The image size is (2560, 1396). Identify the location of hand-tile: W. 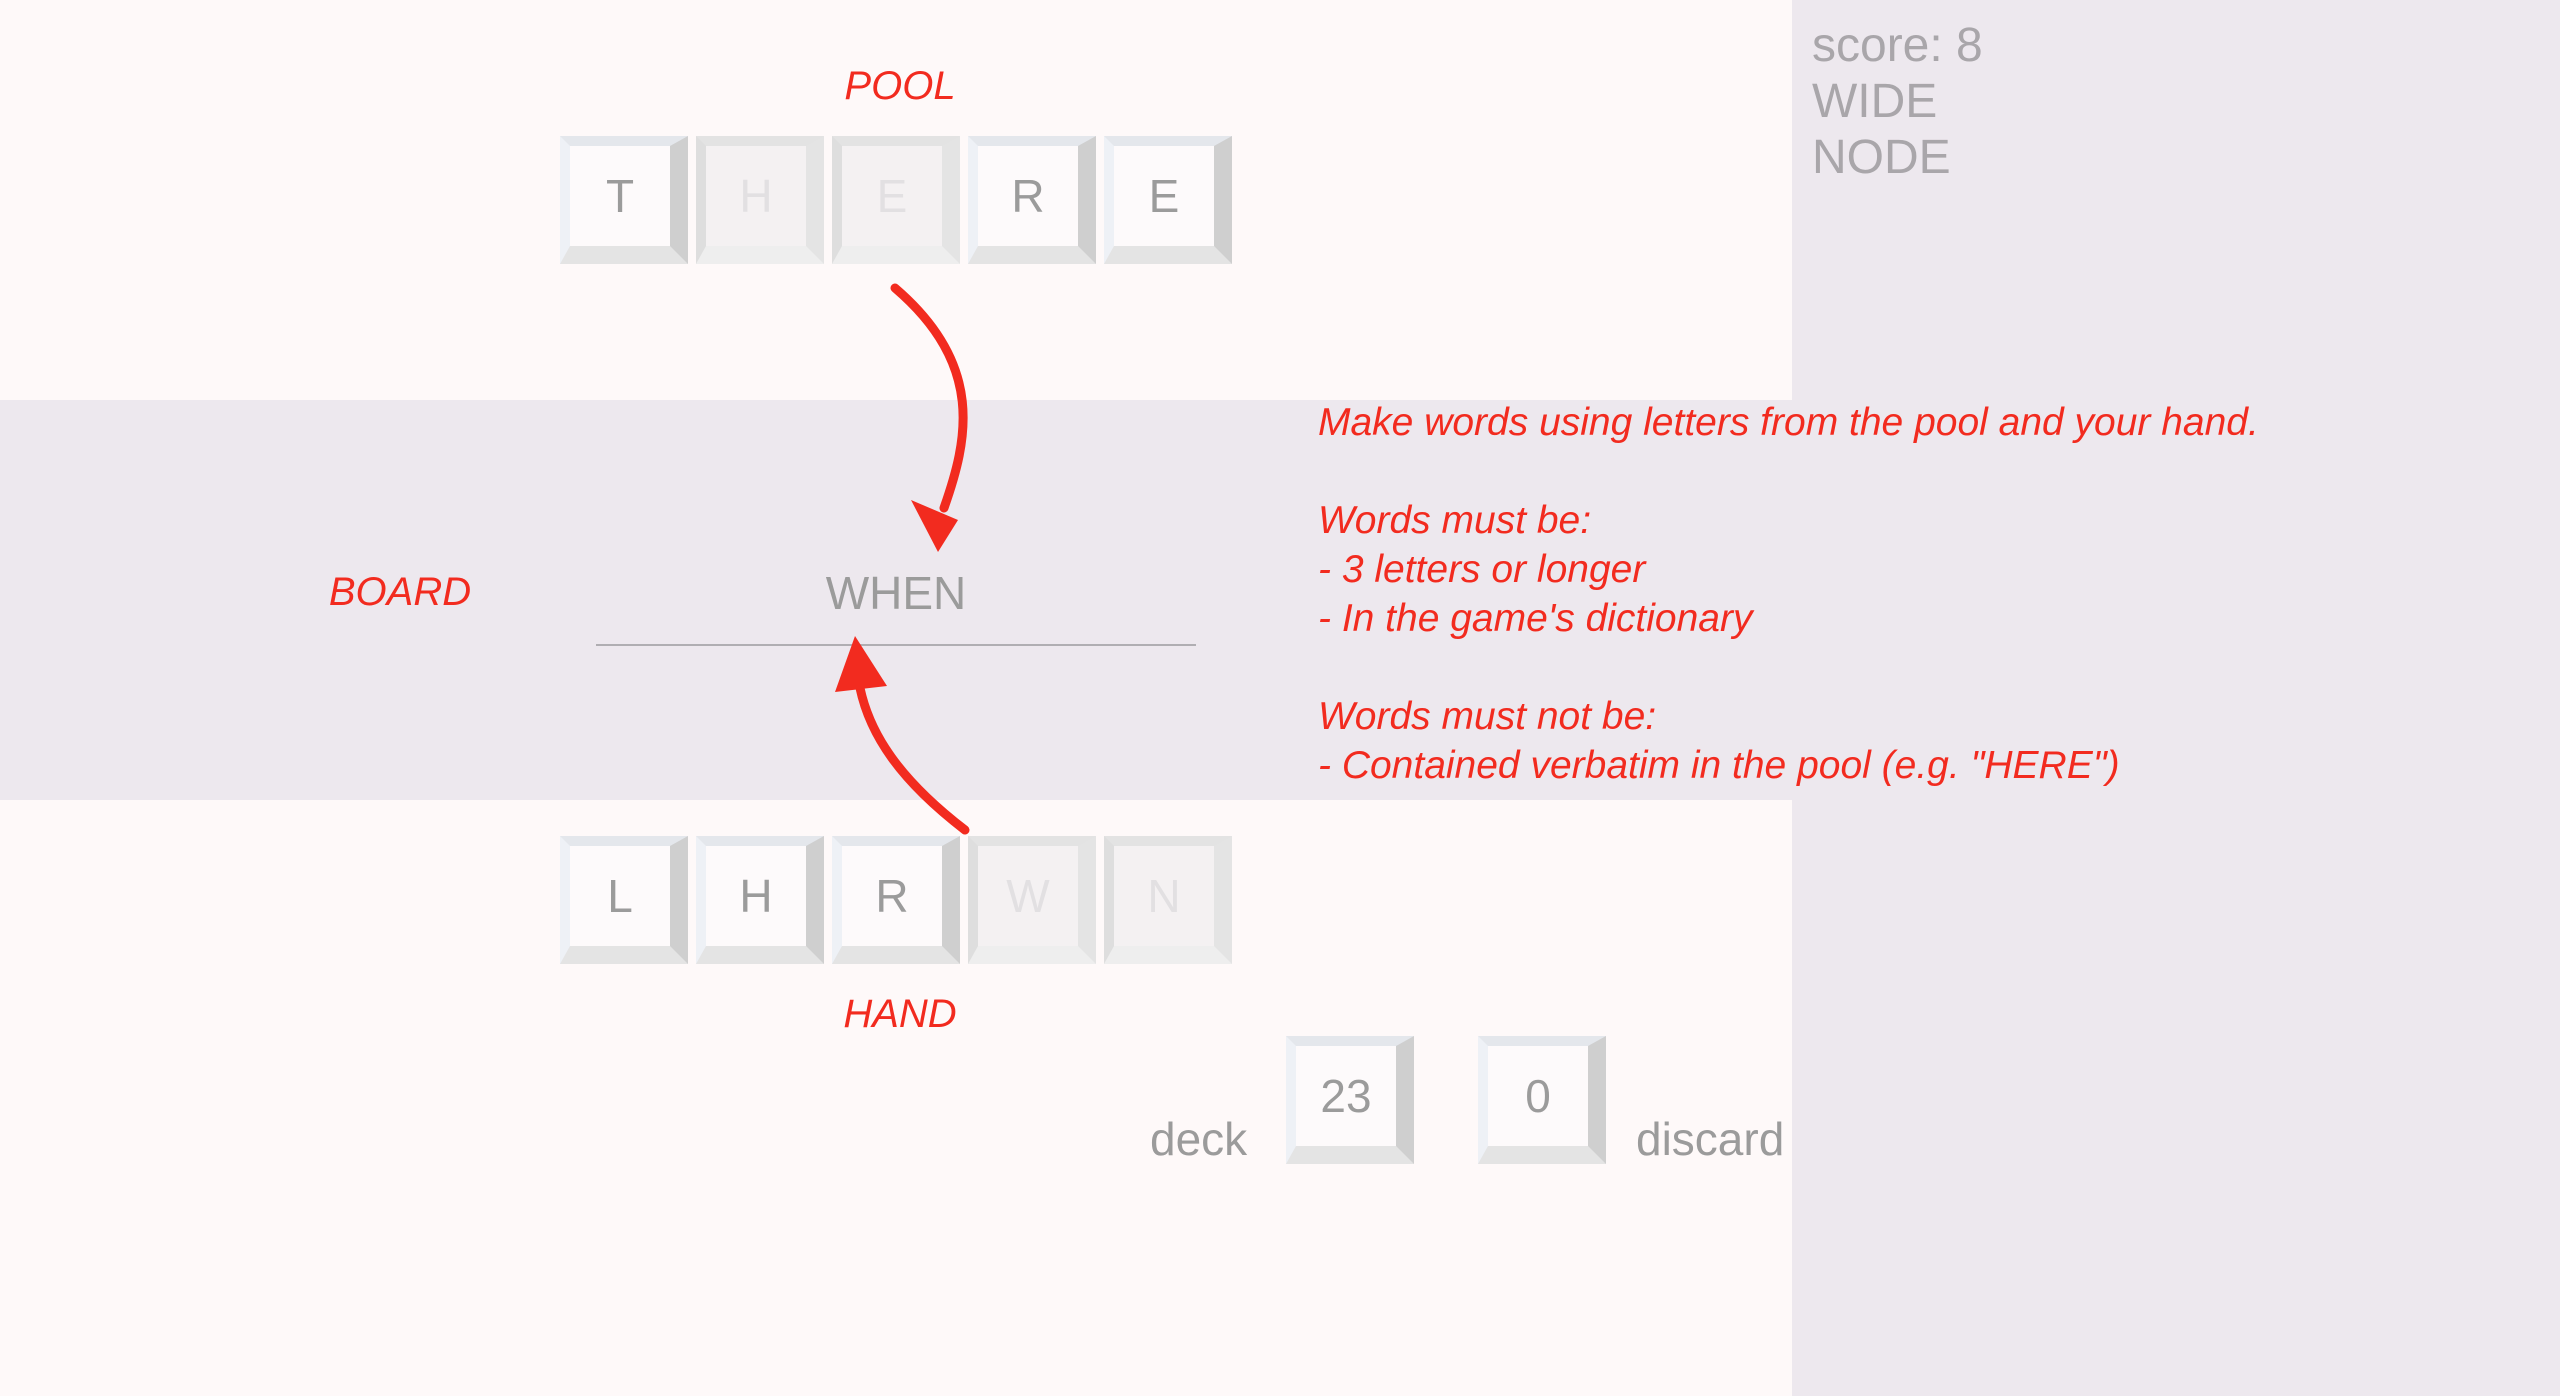
(1032, 900).